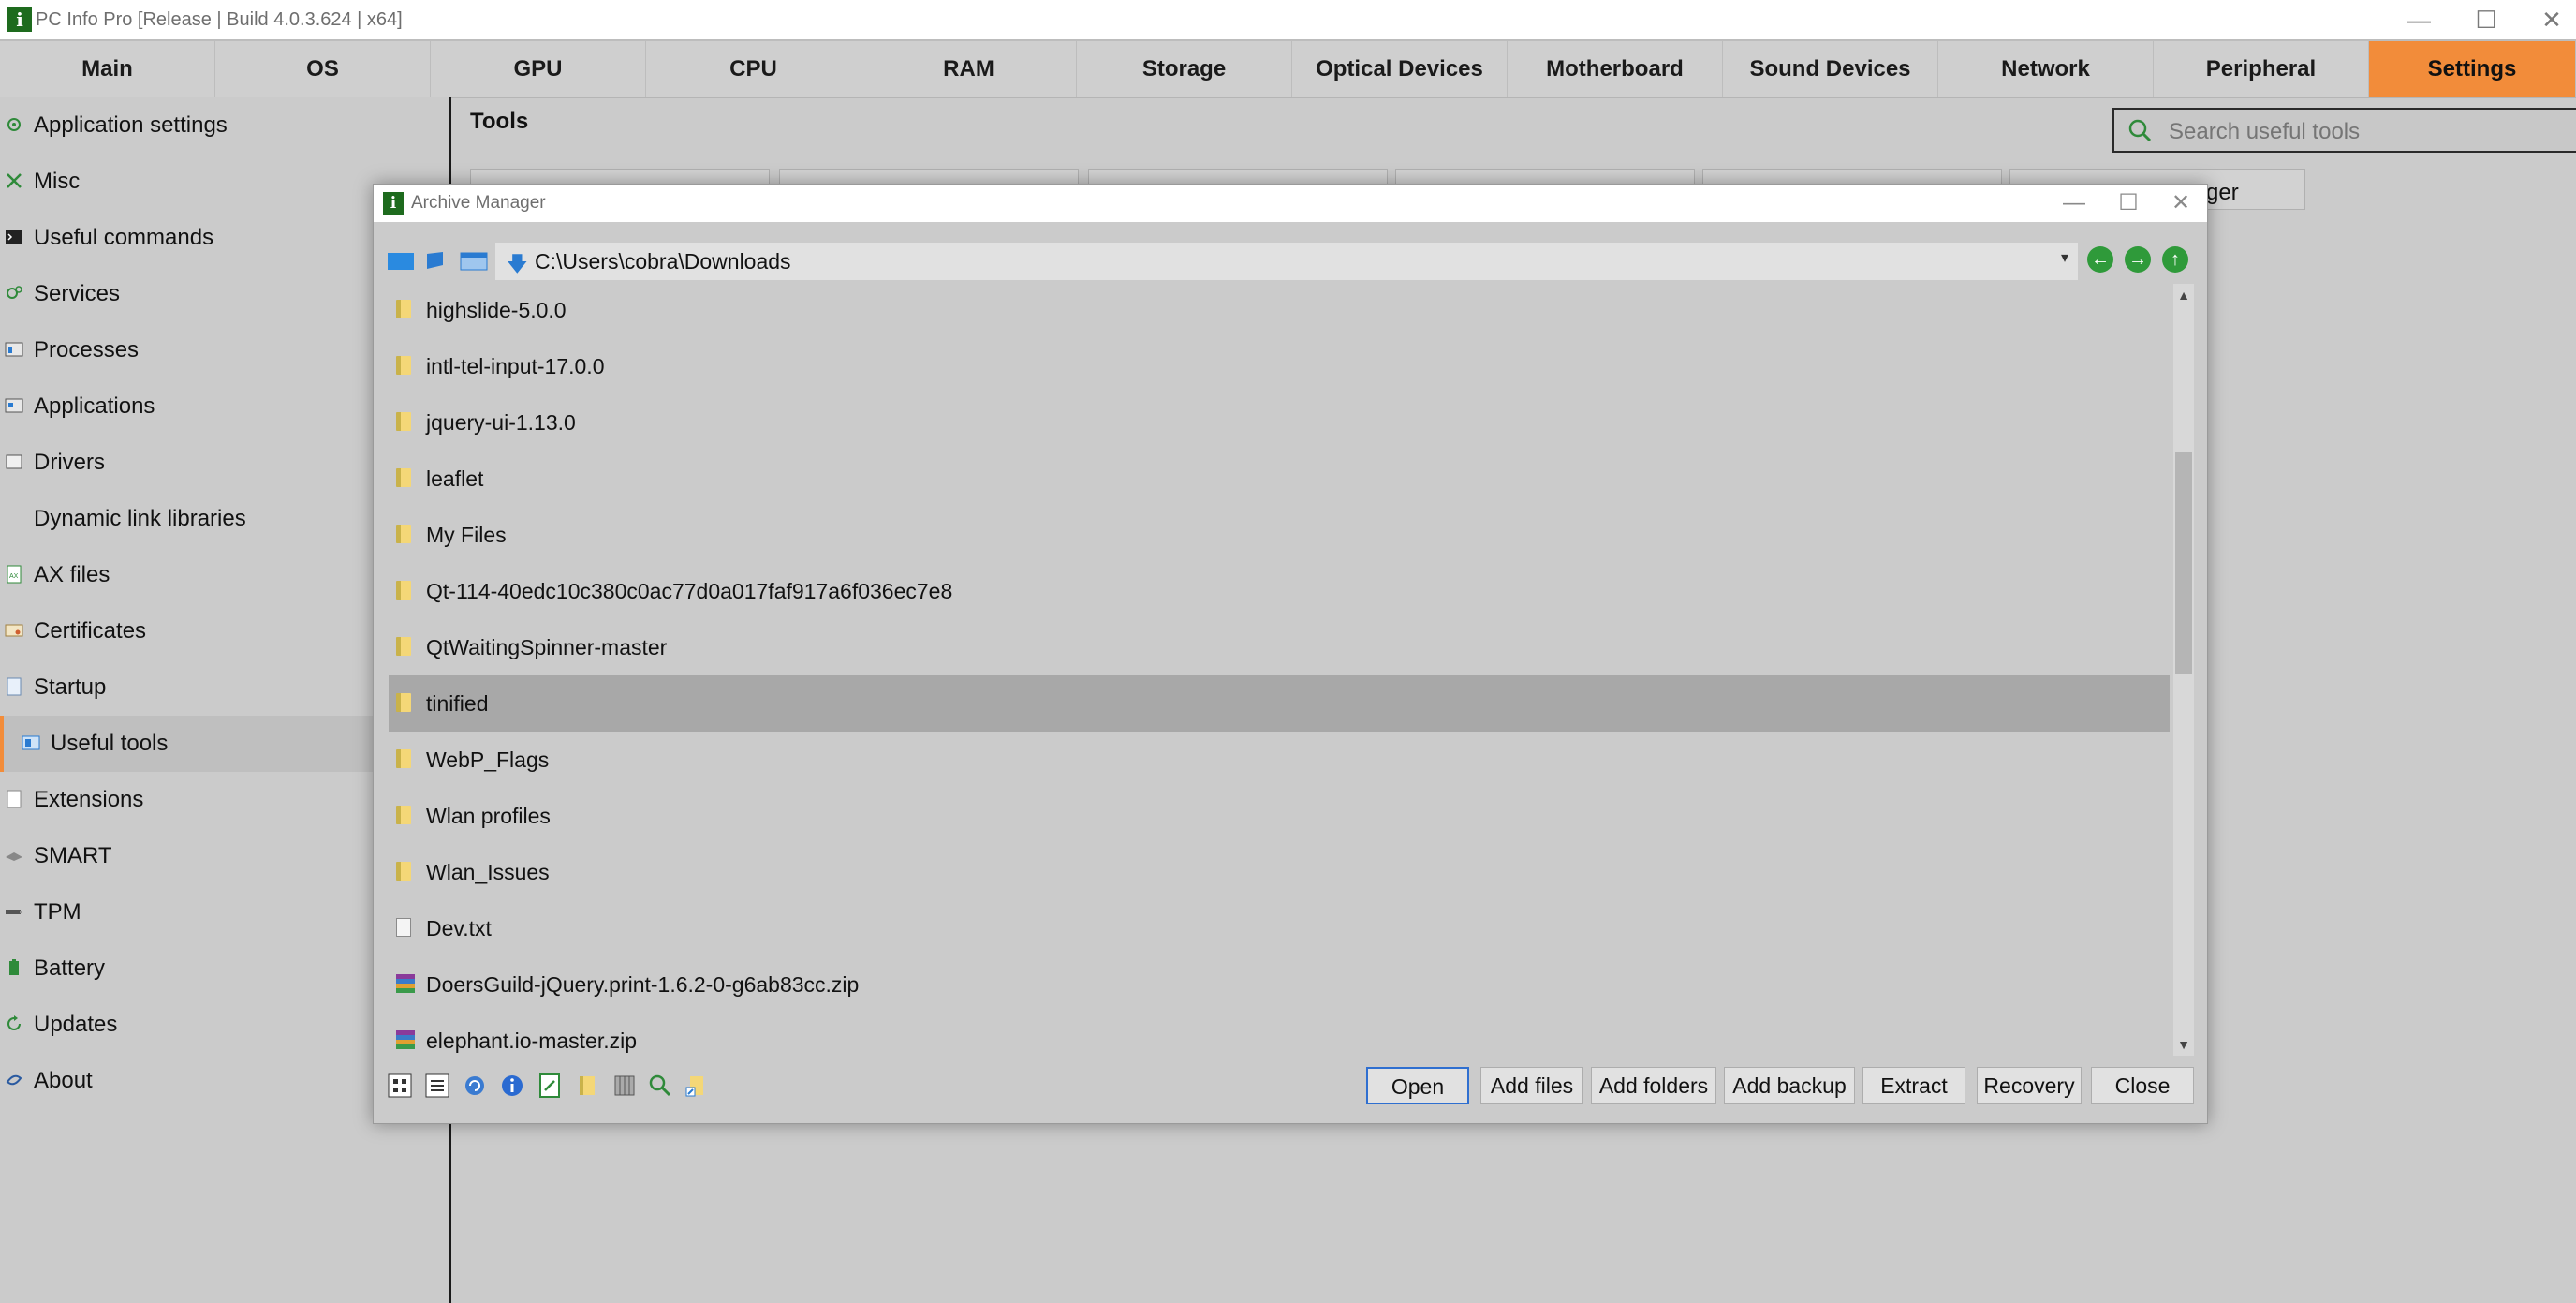 This screenshot has height=1303, width=2576. I want to click on sidebar-item-ax-files: AX AX files, so click(55, 575).